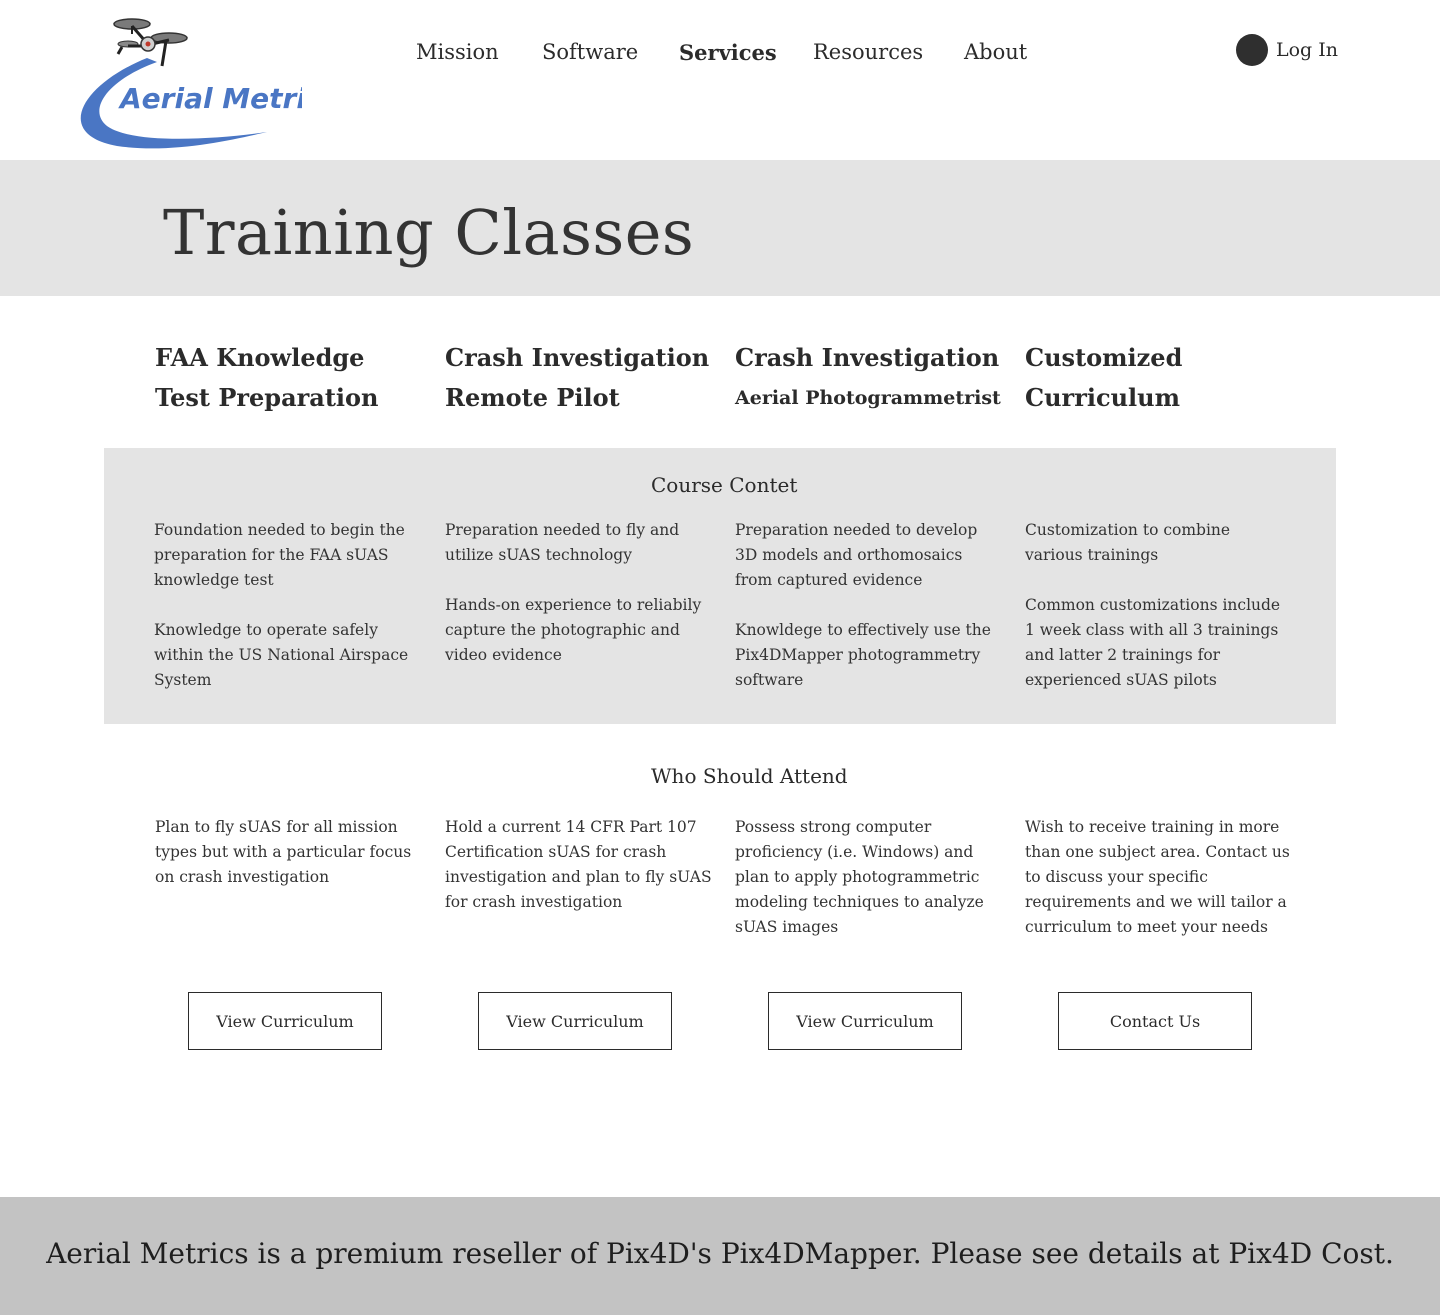 The height and width of the screenshot is (1315, 1440). What do you see at coordinates (585, 378) in the screenshot?
I see `course-heading-remote-pilot: Crash Investigation Remote Pilot` at bounding box center [585, 378].